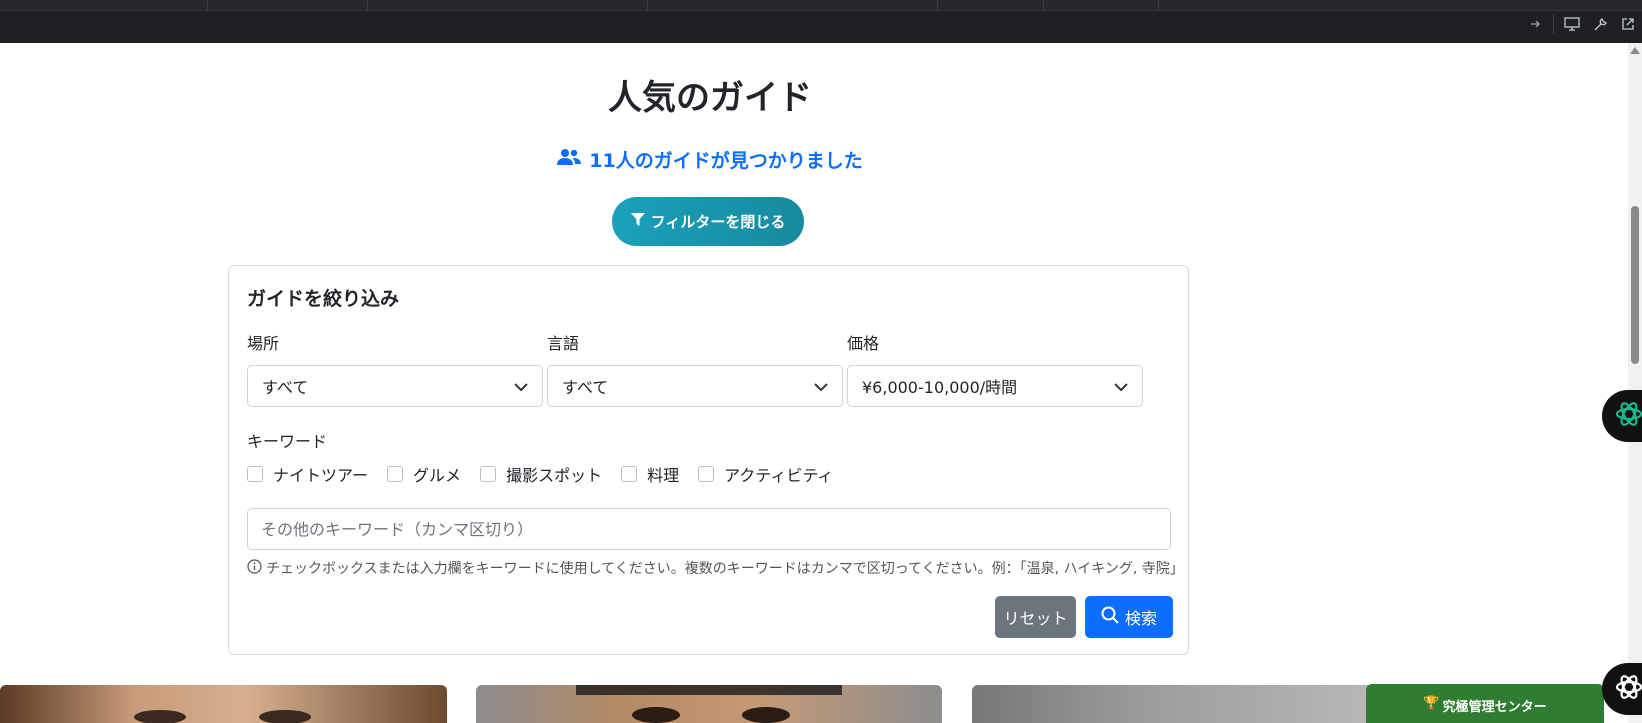  I want to click on tab-strip, so click(821, 5).